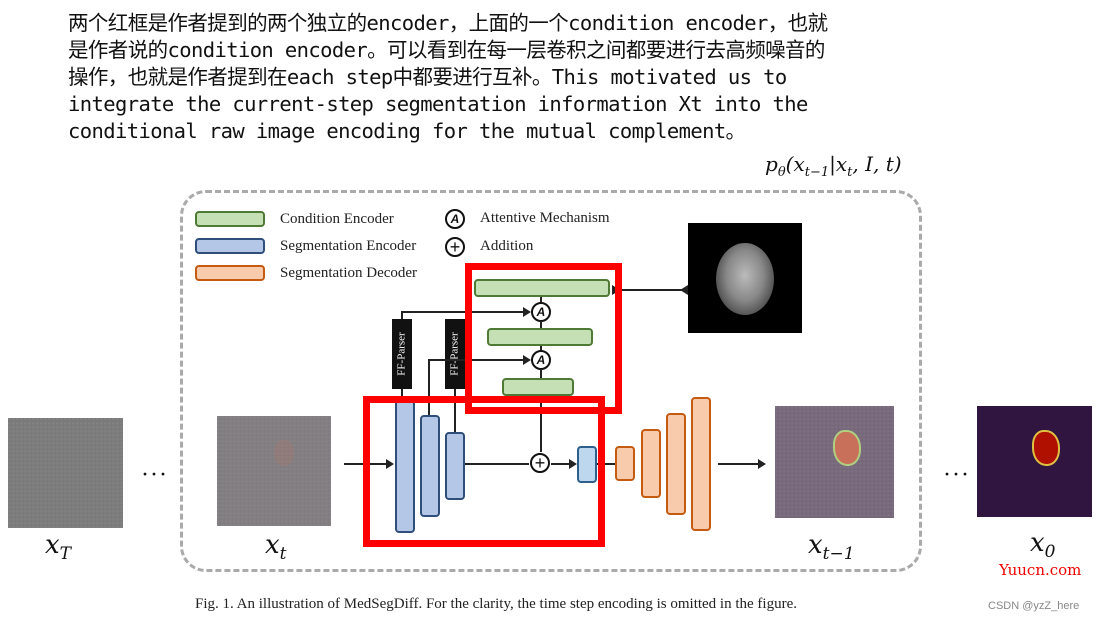 The height and width of the screenshot is (624, 1109). Describe the element at coordinates (543, 338) in the screenshot. I see `highlight-condition-encoder` at that location.